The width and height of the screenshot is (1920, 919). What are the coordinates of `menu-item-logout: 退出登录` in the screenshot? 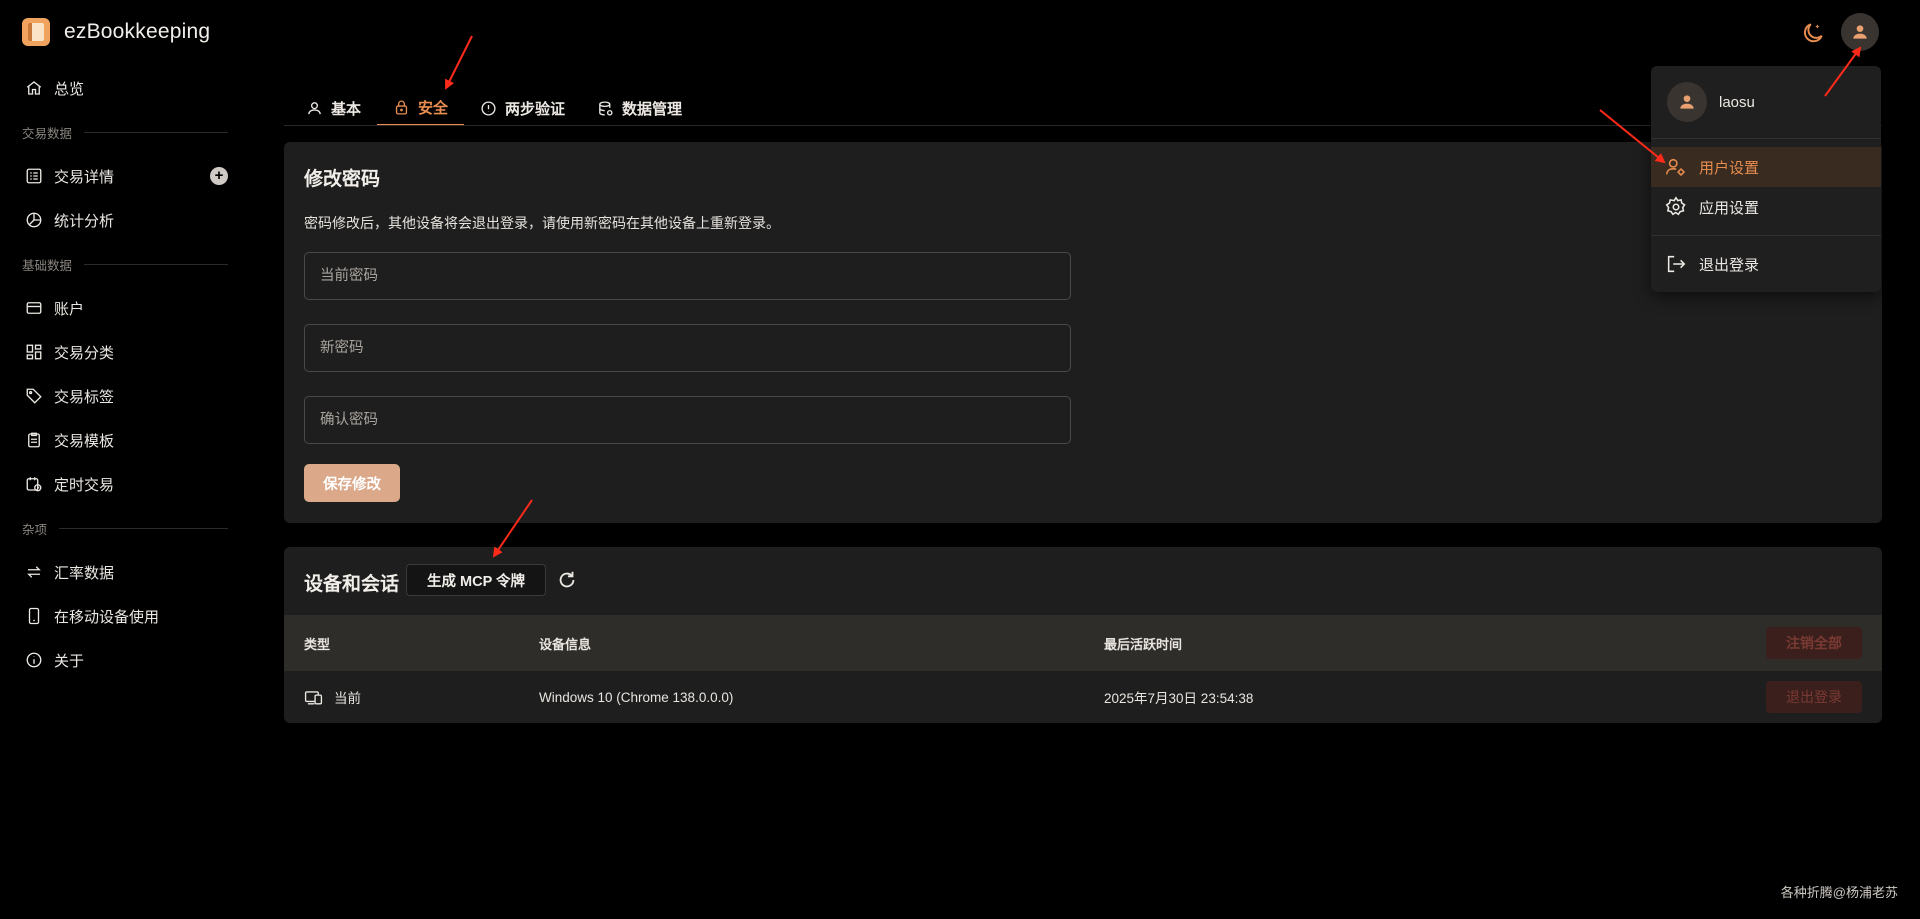 It's located at (1766, 264).